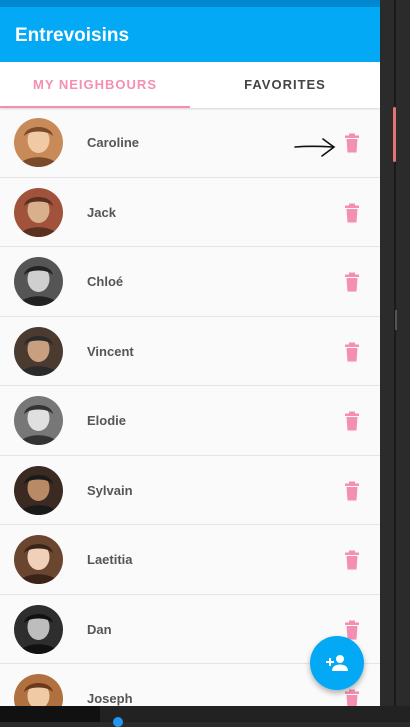 The image size is (410, 727). I want to click on tab-favorites: FAVORITES, so click(285, 85).